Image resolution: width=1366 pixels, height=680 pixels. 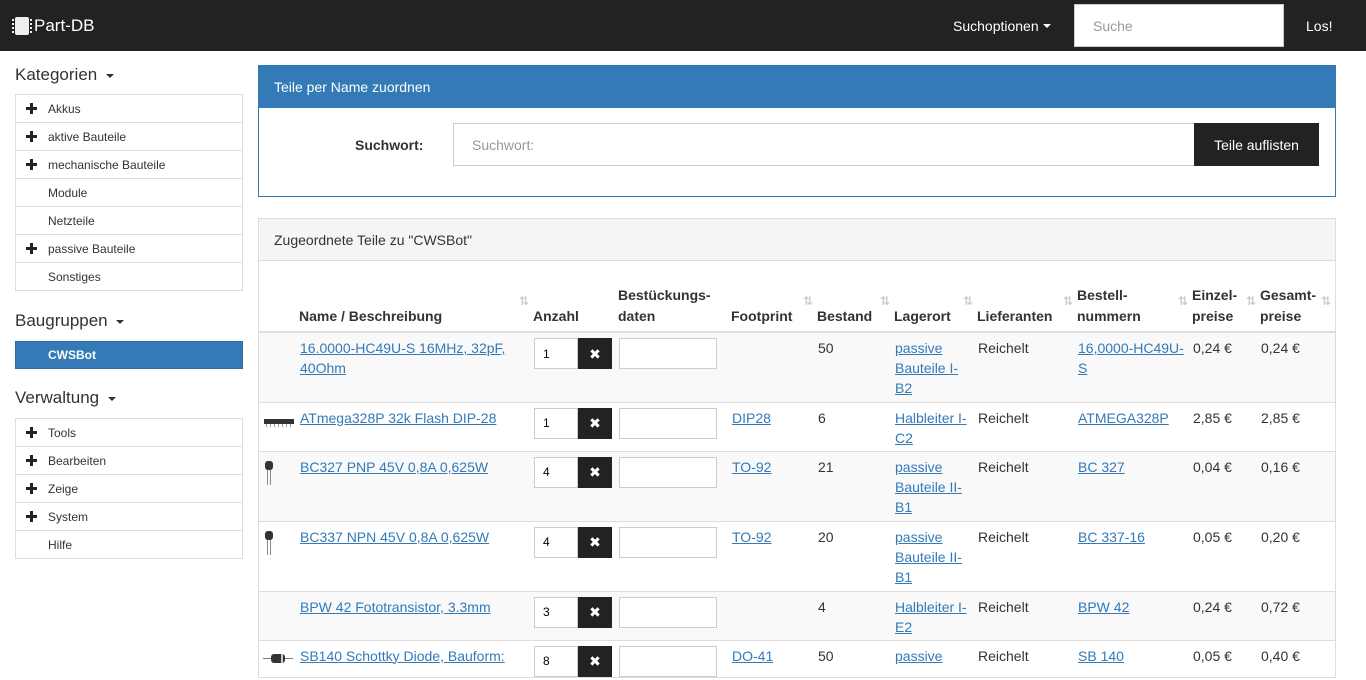 I want to click on location-link: Halbleiter I-C2, so click(x=931, y=428).